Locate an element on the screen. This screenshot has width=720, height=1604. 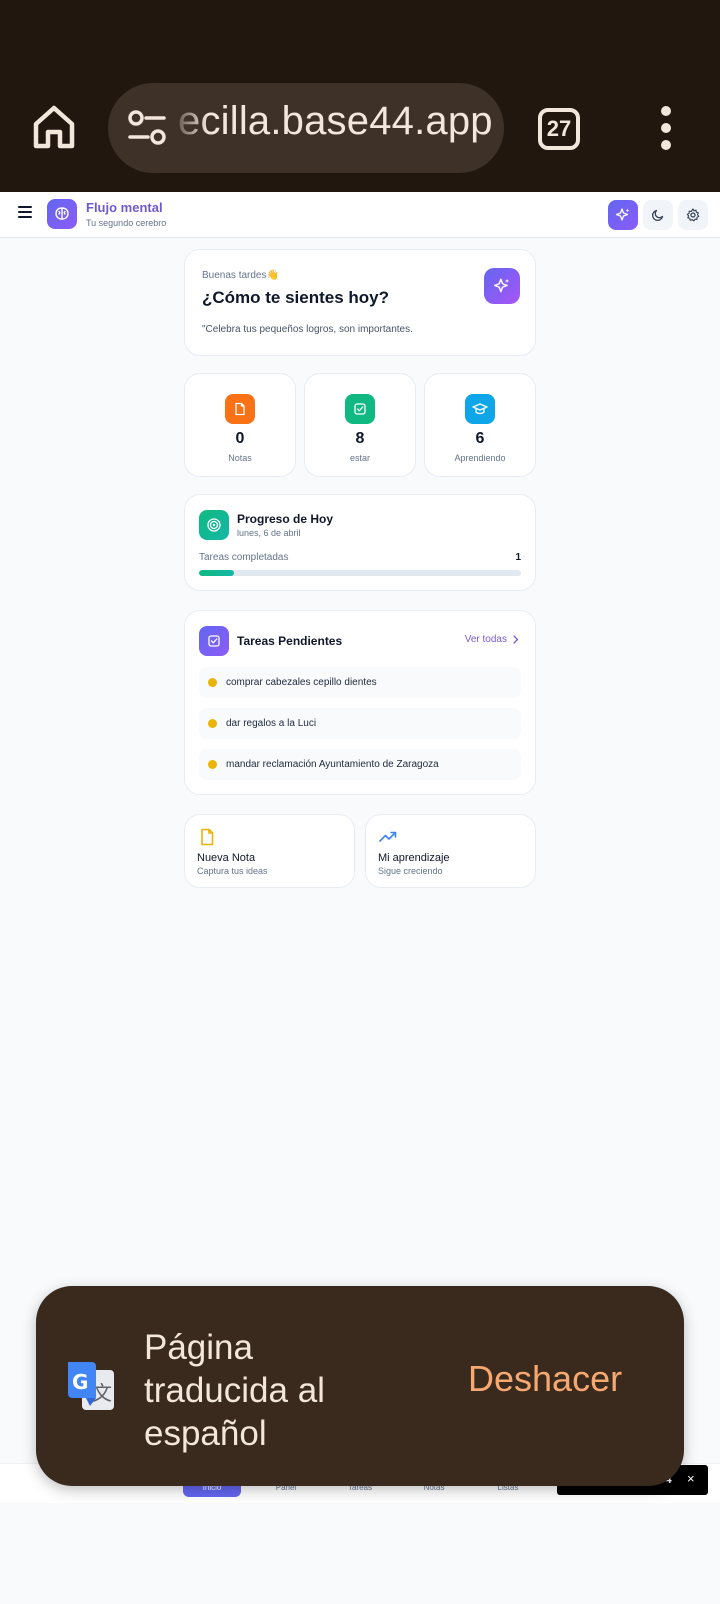
task-item: comprar cabezales cepillo dientes is located at coordinates (360, 682).